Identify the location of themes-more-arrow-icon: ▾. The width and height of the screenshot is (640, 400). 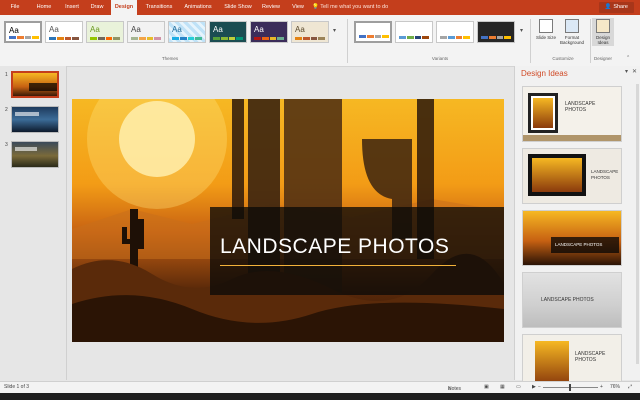
(334, 30).